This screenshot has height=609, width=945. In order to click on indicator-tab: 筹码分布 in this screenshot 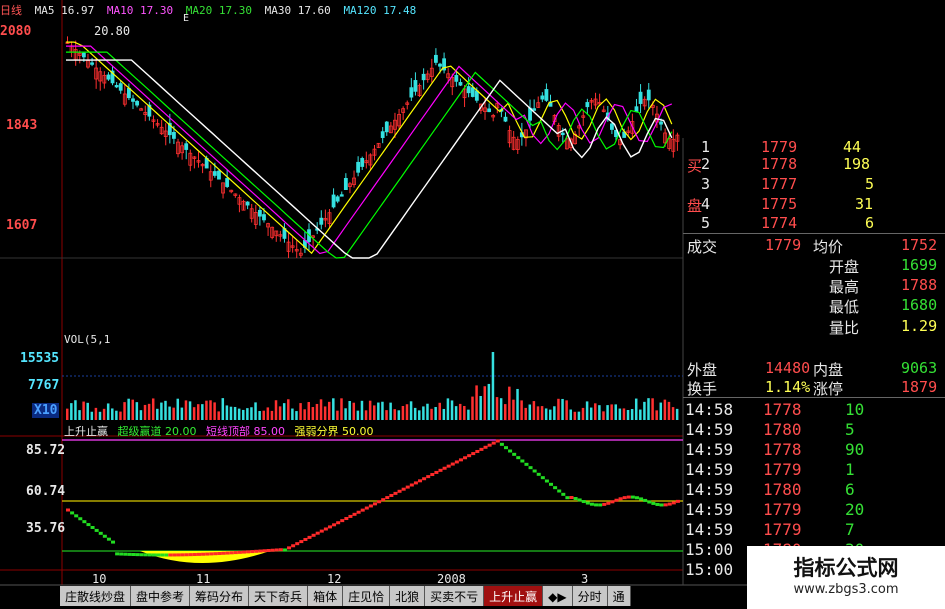, I will do `click(220, 596)`.